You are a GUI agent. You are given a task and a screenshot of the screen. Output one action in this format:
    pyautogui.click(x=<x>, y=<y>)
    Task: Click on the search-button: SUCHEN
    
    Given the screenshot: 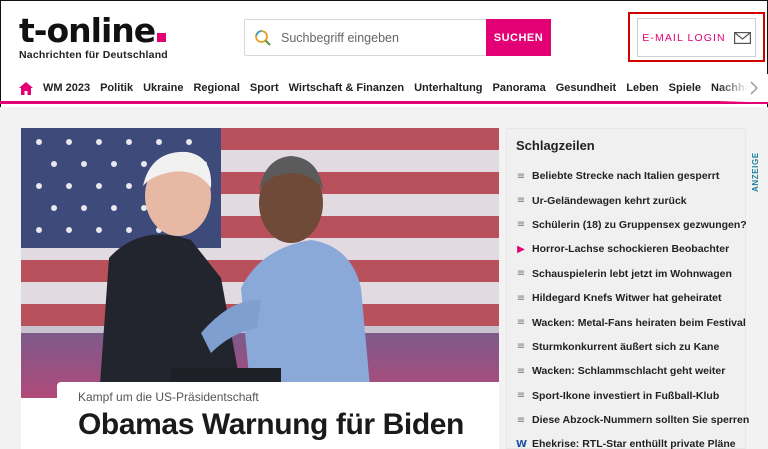 What is the action you would take?
    pyautogui.click(x=518, y=37)
    